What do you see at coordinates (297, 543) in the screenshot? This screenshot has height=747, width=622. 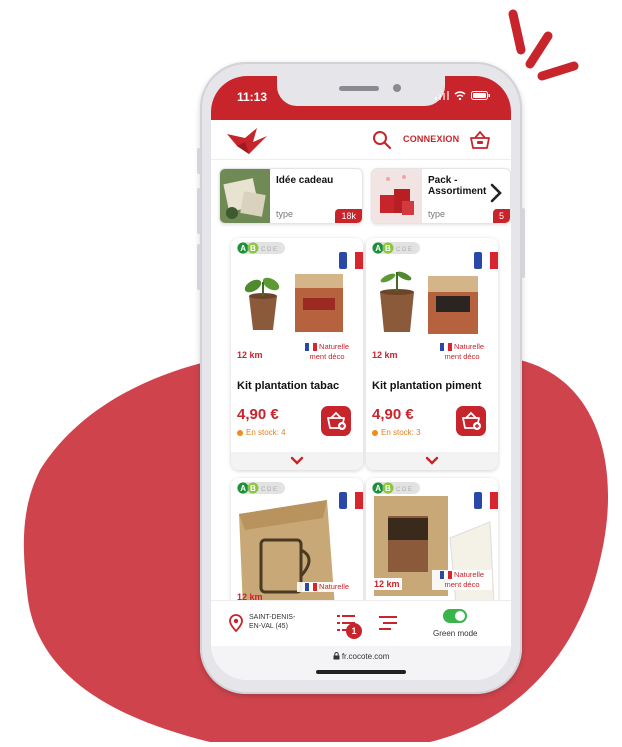 I see `product-card: A B C D E 12 km Naturelle` at bounding box center [297, 543].